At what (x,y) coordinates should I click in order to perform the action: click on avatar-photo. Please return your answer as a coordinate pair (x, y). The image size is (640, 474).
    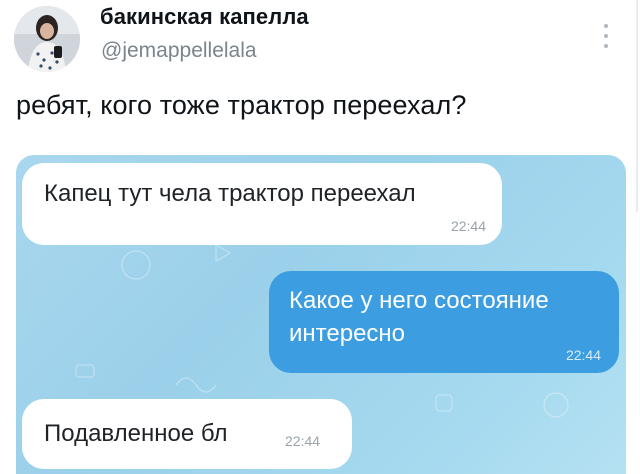
    Looking at the image, I should click on (47, 39).